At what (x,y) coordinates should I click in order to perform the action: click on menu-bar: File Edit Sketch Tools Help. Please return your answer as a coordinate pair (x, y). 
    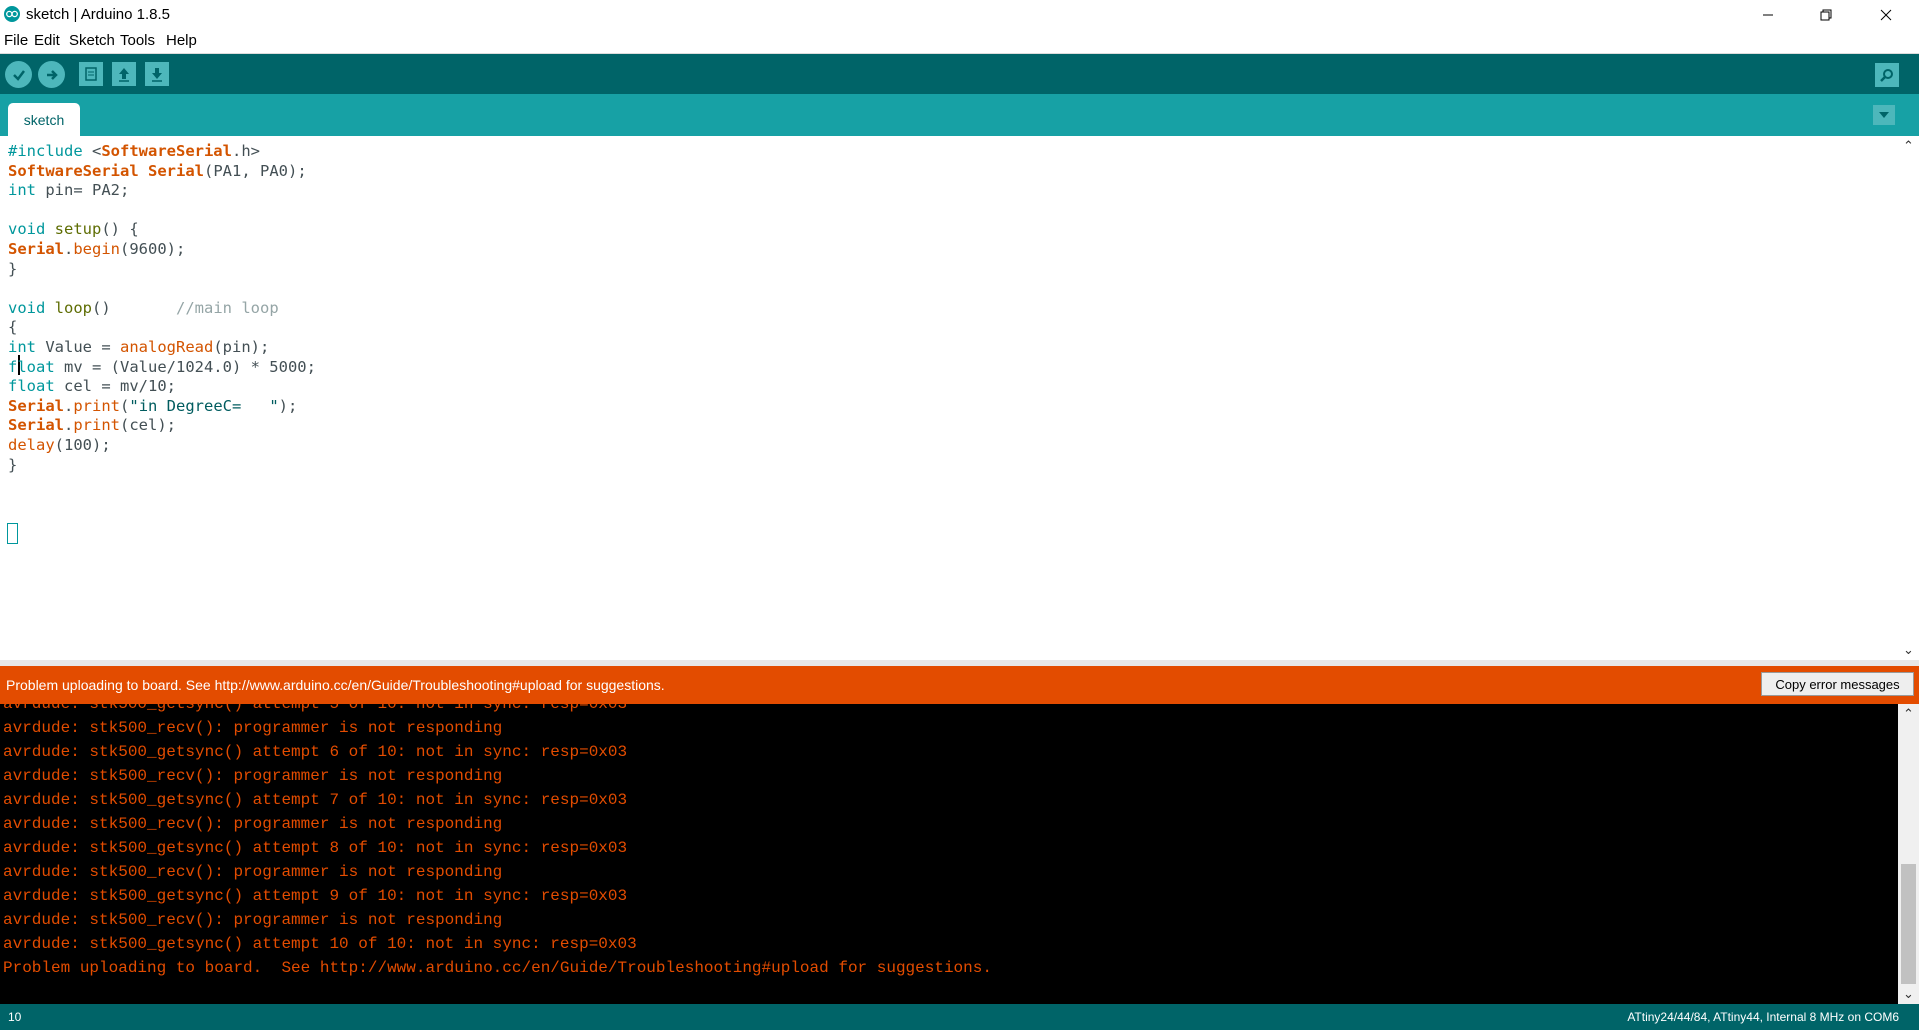
    Looking at the image, I should click on (959, 41).